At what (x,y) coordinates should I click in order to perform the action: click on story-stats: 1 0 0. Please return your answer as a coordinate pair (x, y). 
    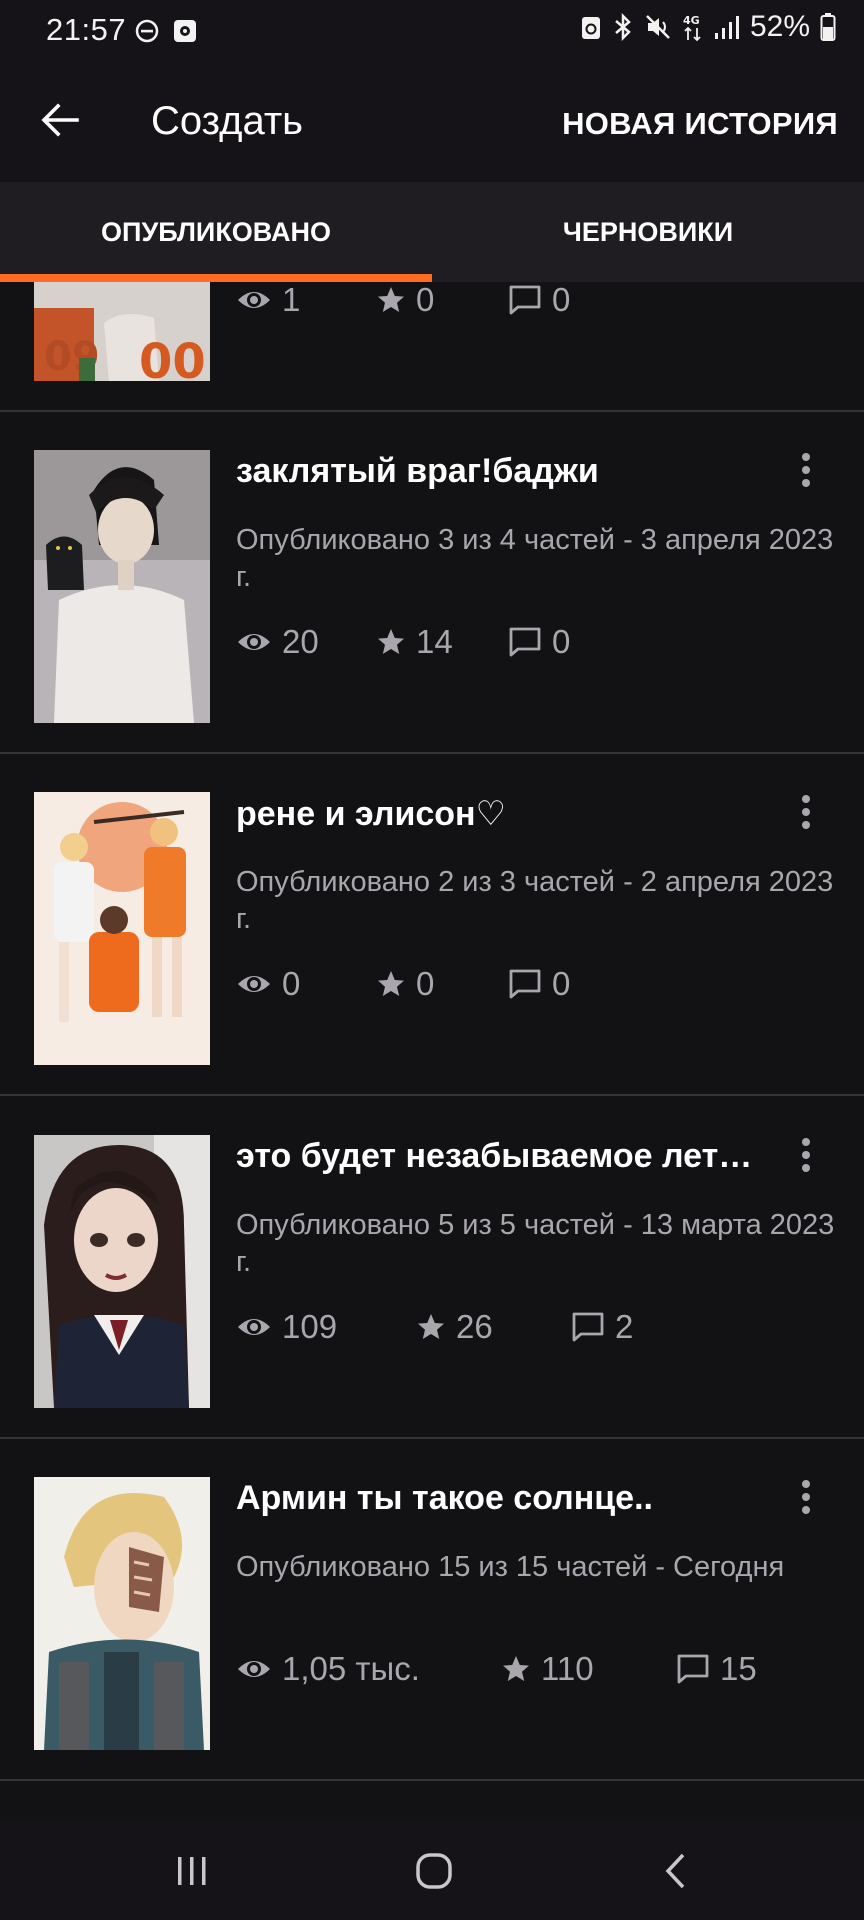
    Looking at the image, I should click on (403, 303).